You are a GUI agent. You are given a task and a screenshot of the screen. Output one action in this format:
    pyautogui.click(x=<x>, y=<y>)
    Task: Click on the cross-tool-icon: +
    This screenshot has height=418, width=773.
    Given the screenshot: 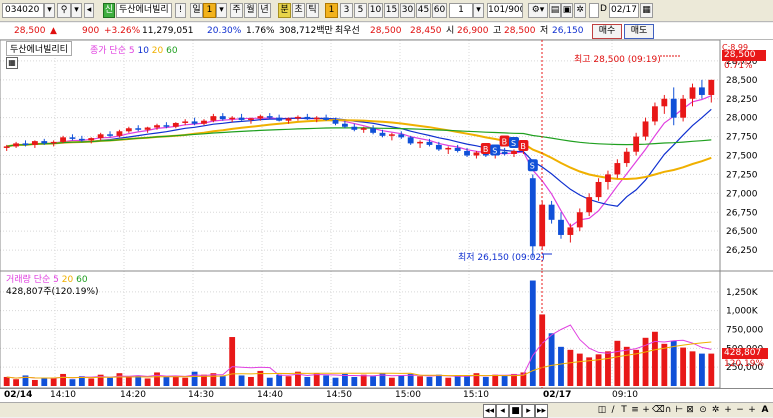 What is the action you would take?
    pyautogui.click(x=646, y=410)
    